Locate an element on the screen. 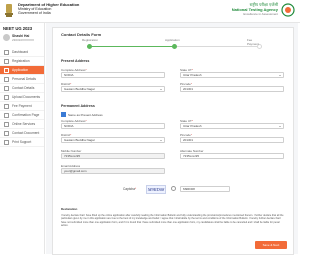 This screenshot has width=320, height=255. sidebar-item-contact-details: Contact Details is located at coordinates (22, 88).